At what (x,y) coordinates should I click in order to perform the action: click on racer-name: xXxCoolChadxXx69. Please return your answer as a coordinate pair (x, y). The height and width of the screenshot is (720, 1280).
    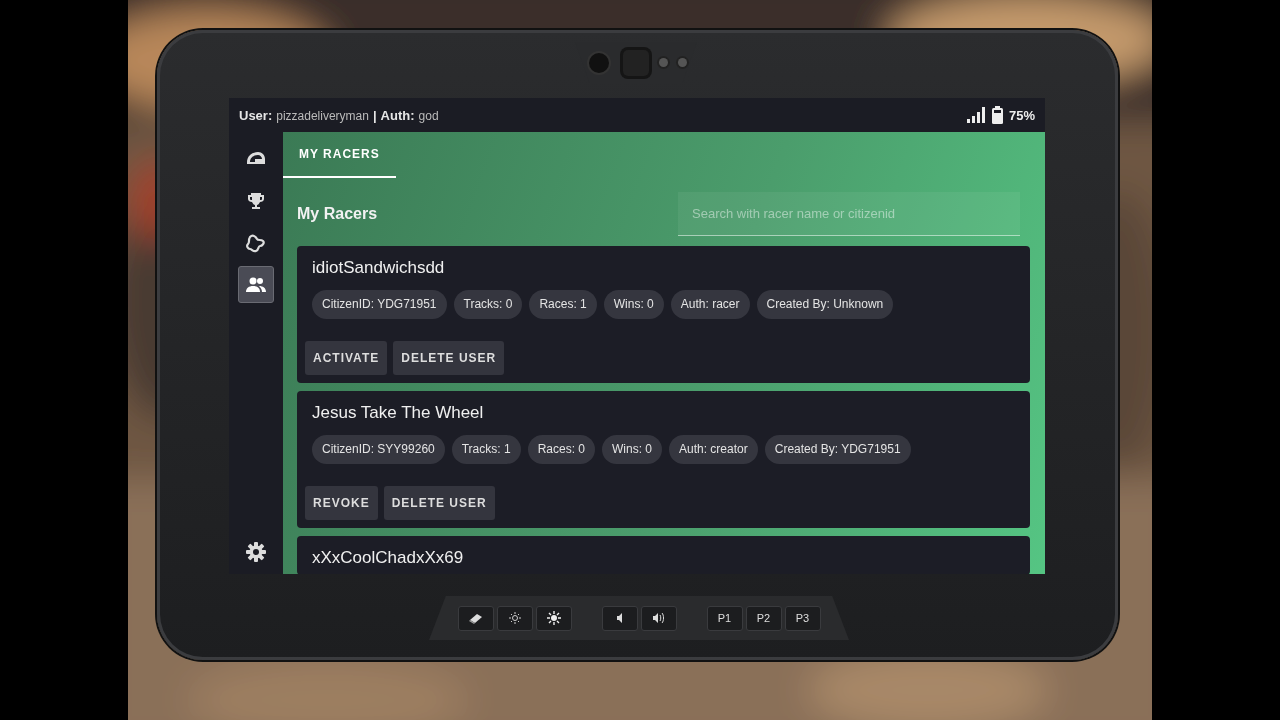
    Looking at the image, I should click on (388, 557).